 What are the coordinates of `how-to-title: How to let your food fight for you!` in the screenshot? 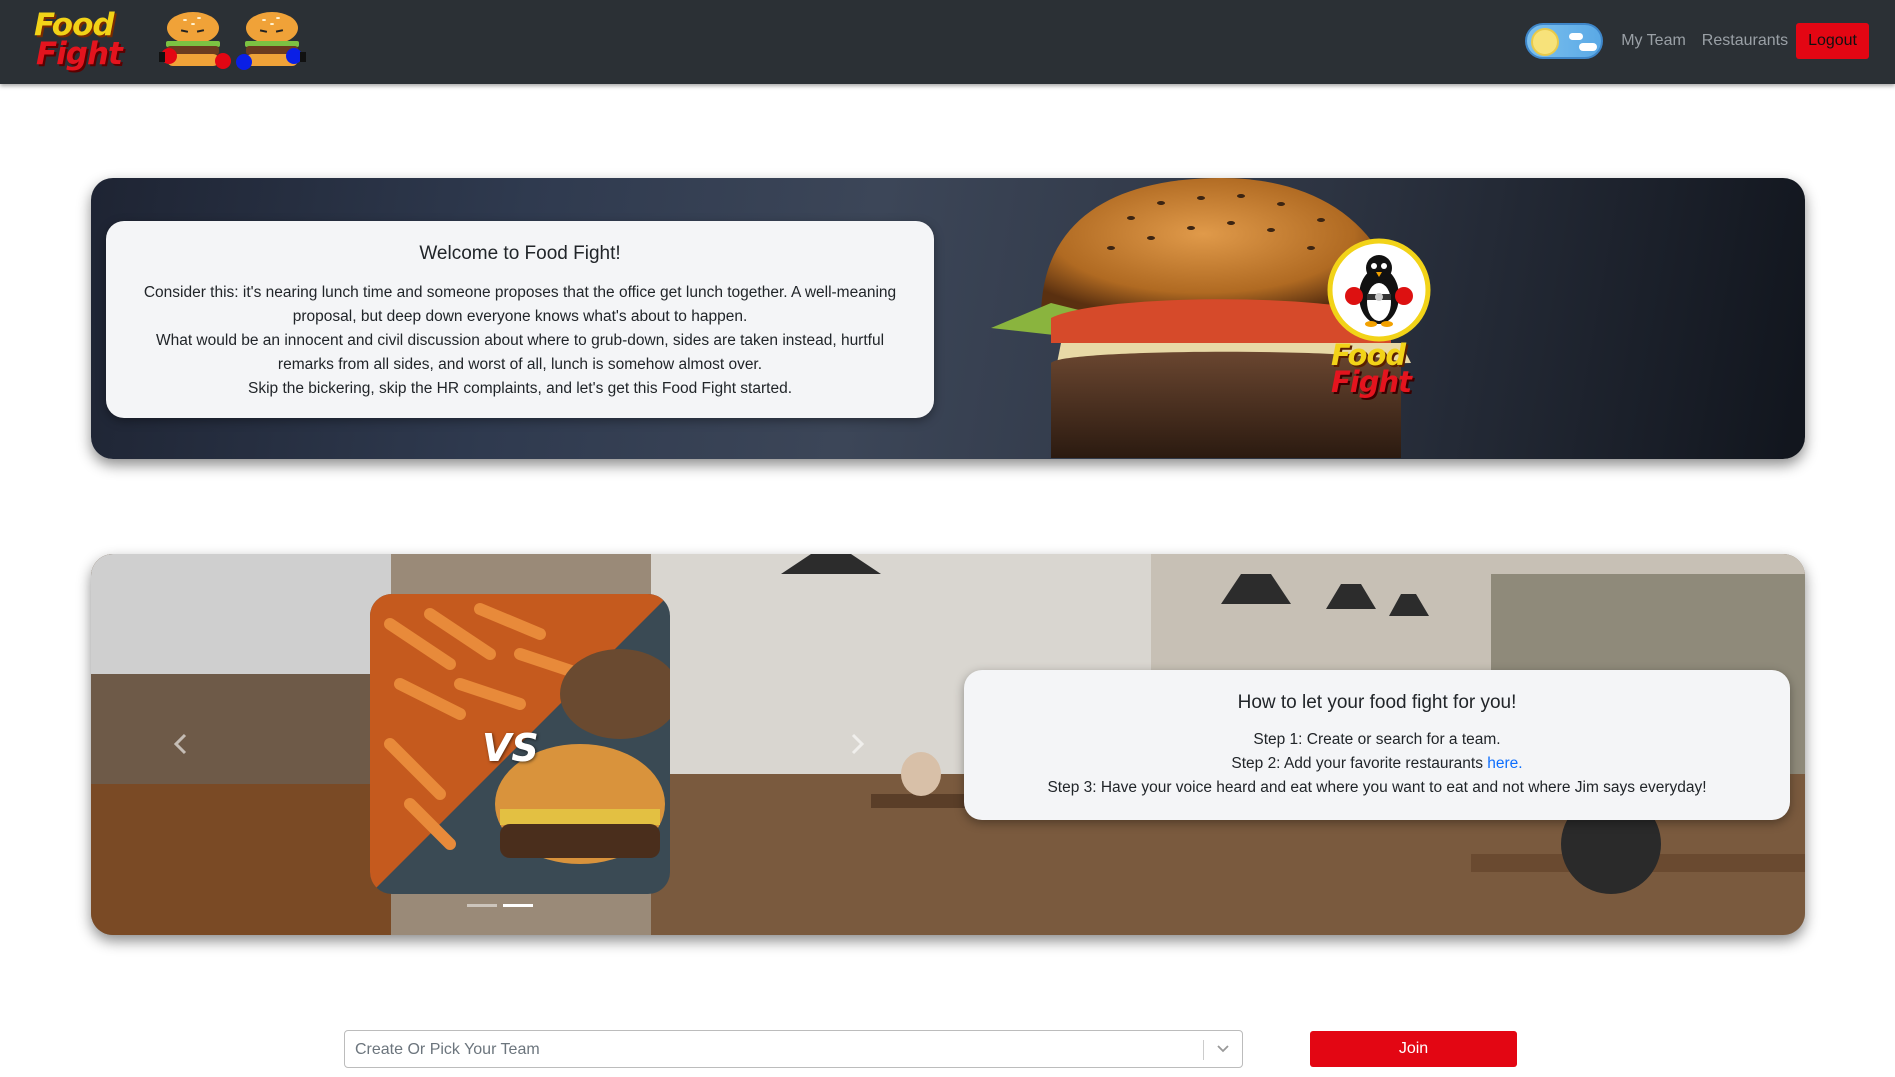 It's located at (1377, 702).